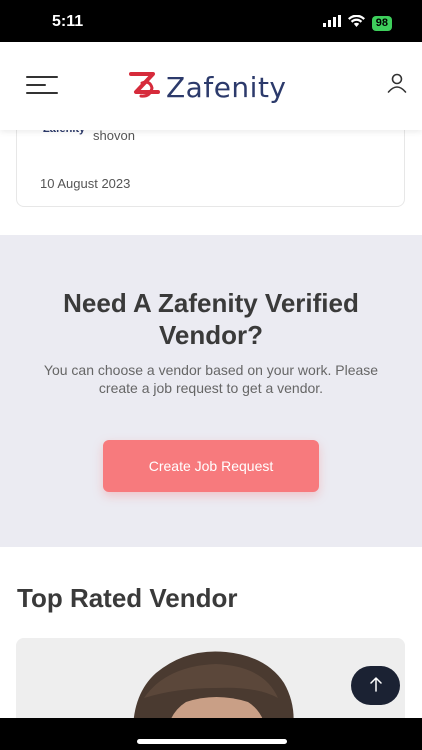  What do you see at coordinates (114, 135) in the screenshot?
I see `card-author: shovon` at bounding box center [114, 135].